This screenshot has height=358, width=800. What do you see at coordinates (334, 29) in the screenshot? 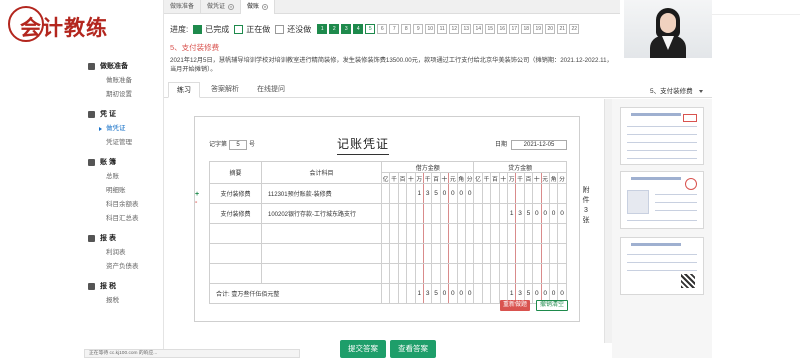
I see `progress-step: 2` at bounding box center [334, 29].